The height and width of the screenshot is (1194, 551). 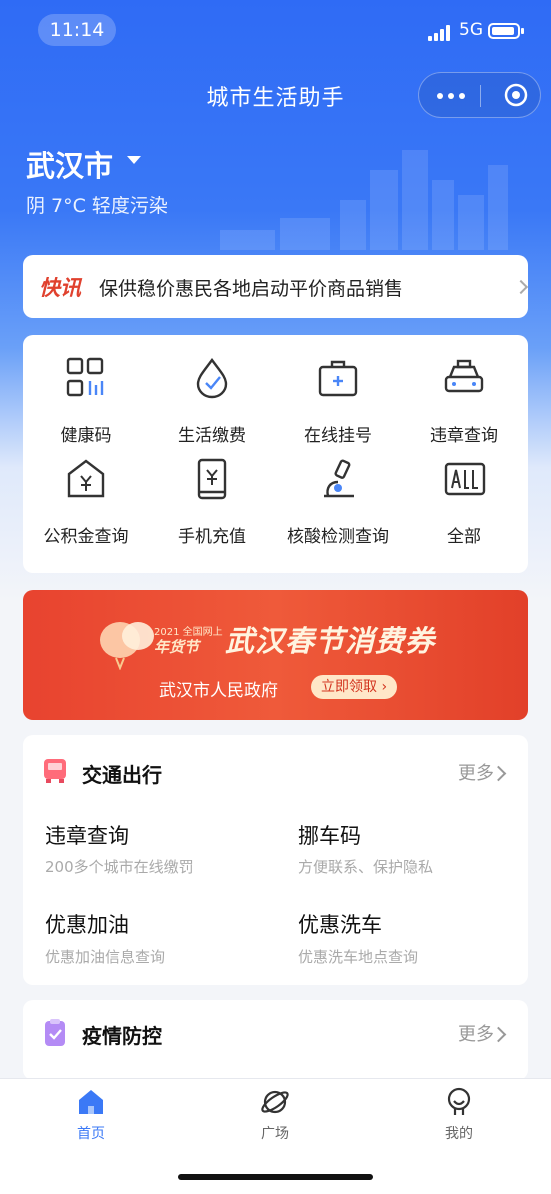 What do you see at coordinates (218, 691) in the screenshot?
I see `banner-org: 武汉市人民政府` at bounding box center [218, 691].